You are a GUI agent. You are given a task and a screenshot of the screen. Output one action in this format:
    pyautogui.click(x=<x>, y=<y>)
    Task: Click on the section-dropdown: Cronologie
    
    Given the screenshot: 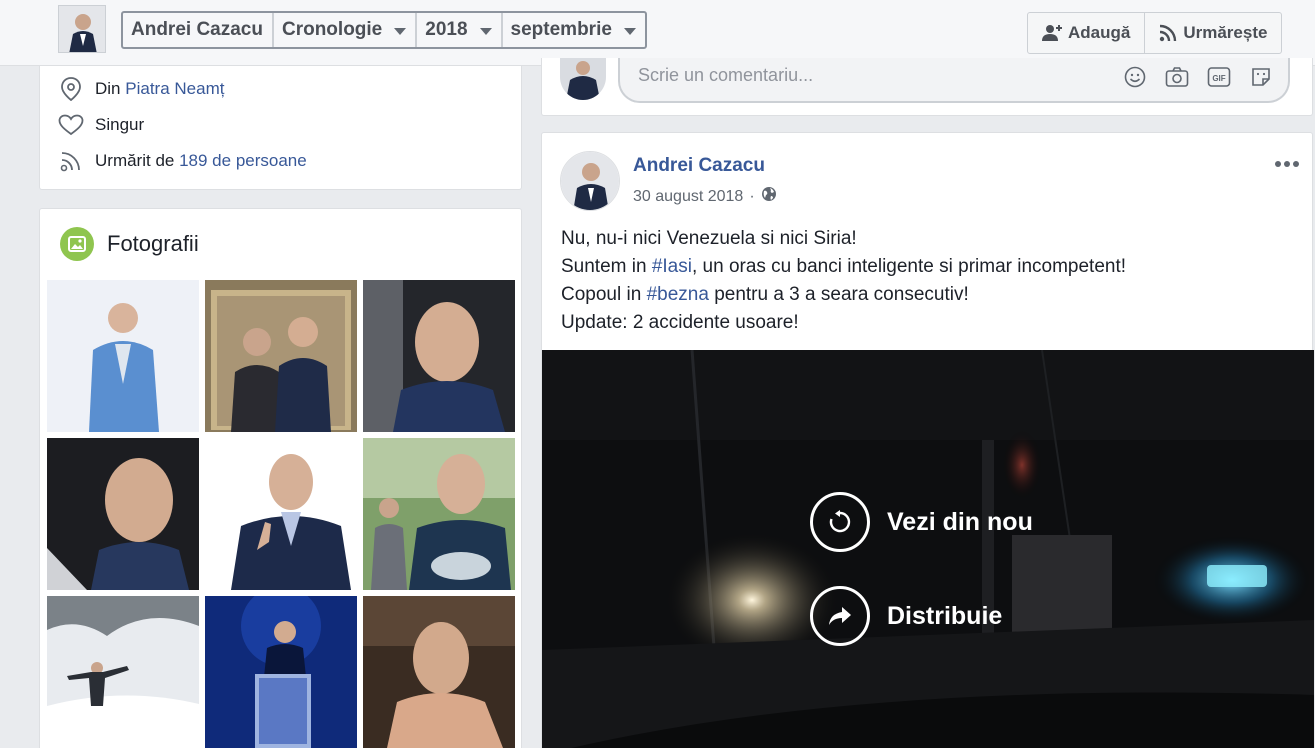 What is the action you would take?
    pyautogui.click(x=346, y=30)
    